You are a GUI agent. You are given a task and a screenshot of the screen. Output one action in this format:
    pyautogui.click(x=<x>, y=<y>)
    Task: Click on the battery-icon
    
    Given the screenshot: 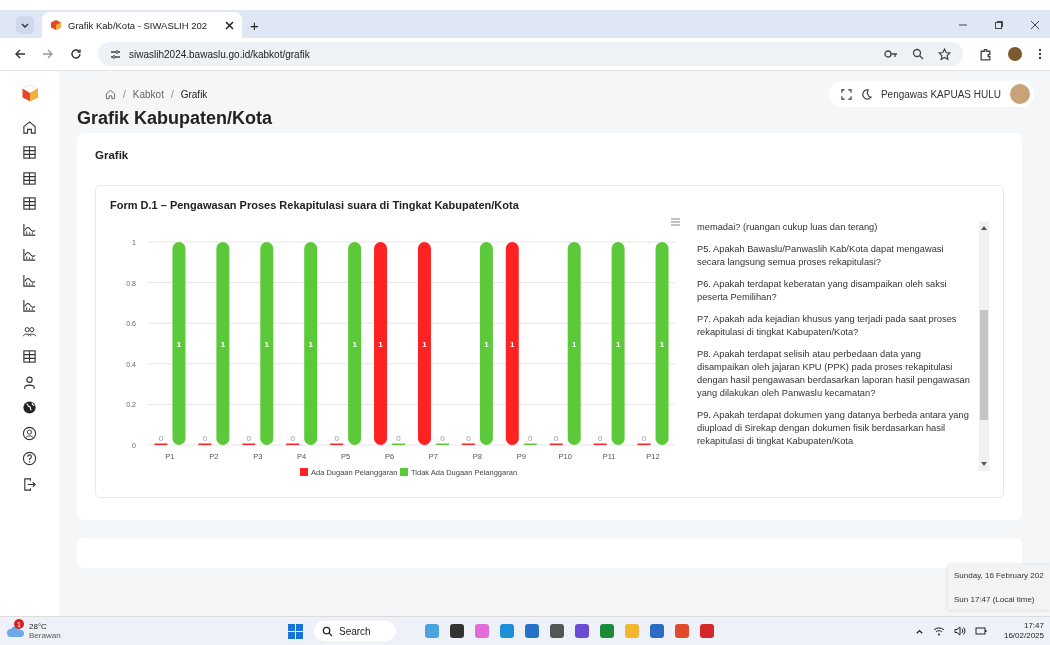 What is the action you would take?
    pyautogui.click(x=980, y=631)
    